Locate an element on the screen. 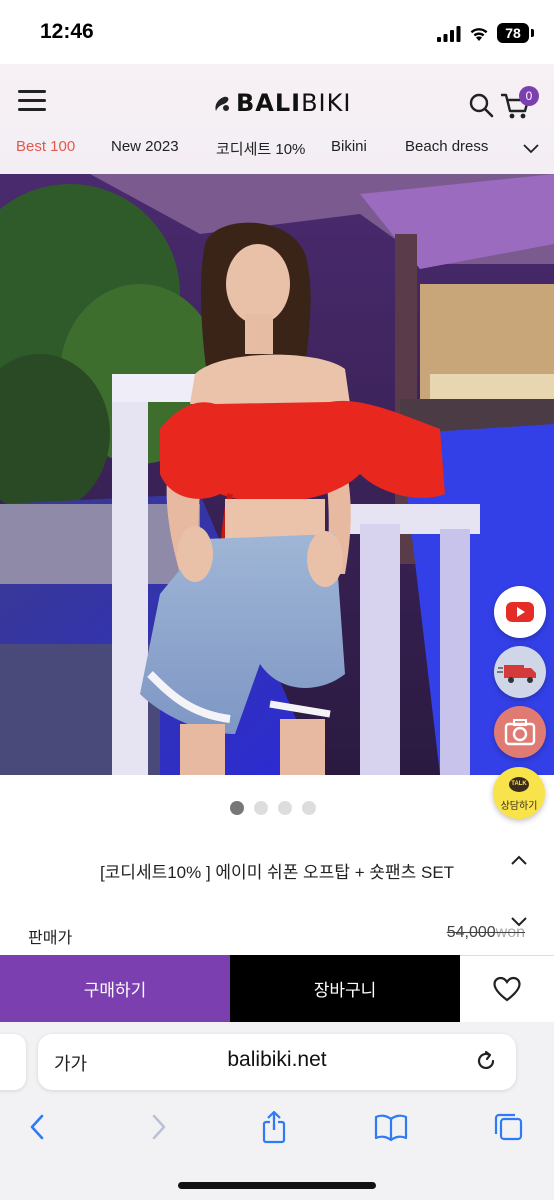  buy-now-button: 구매하기 is located at coordinates (115, 988).